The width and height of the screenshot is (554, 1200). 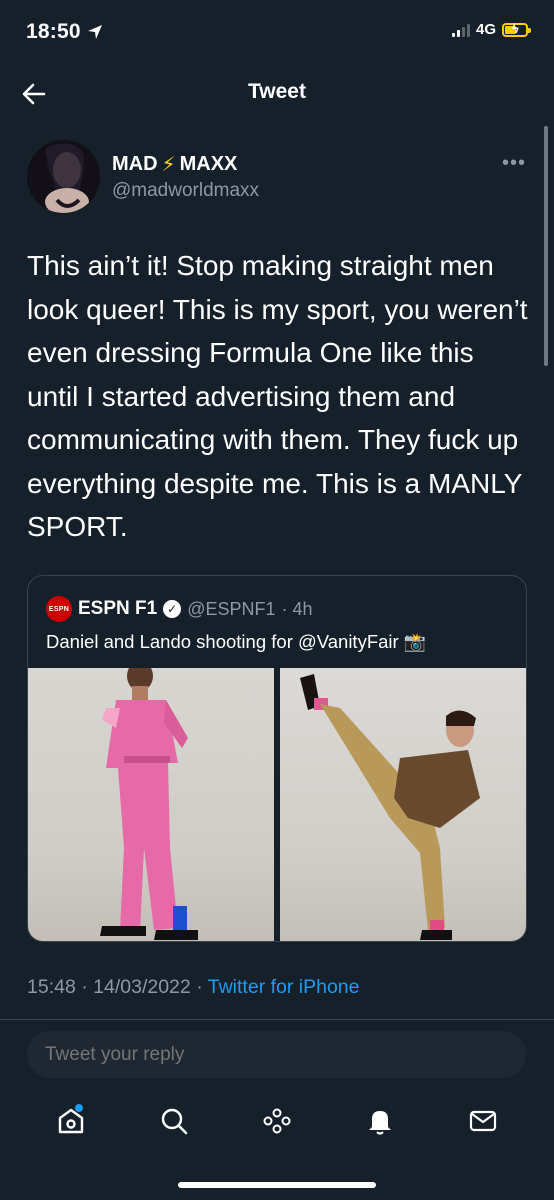 What do you see at coordinates (185, 191) in the screenshot?
I see `user-handle: @madworldmaxx` at bounding box center [185, 191].